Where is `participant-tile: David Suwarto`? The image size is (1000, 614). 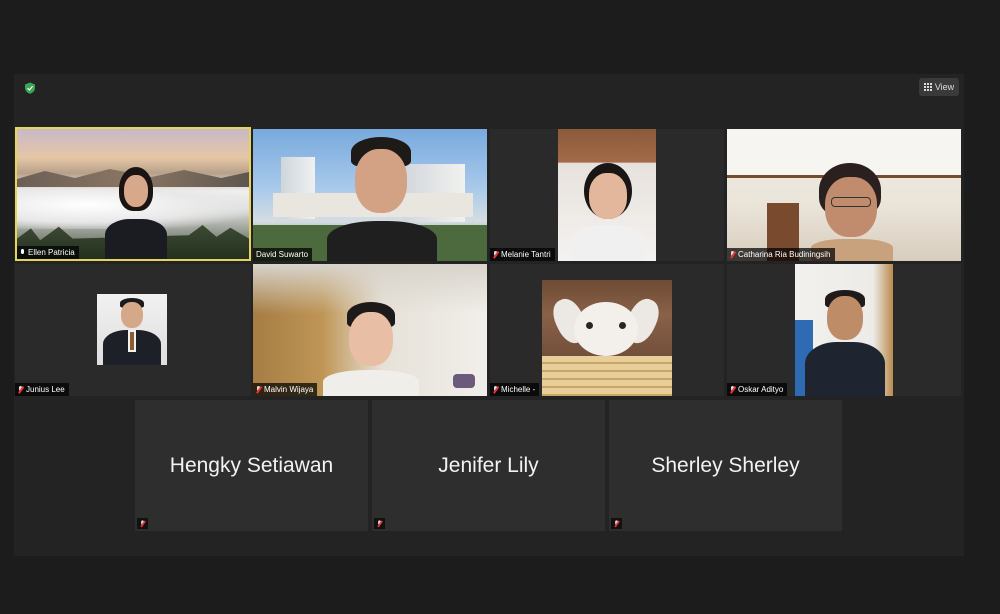 participant-tile: David Suwarto is located at coordinates (370, 195).